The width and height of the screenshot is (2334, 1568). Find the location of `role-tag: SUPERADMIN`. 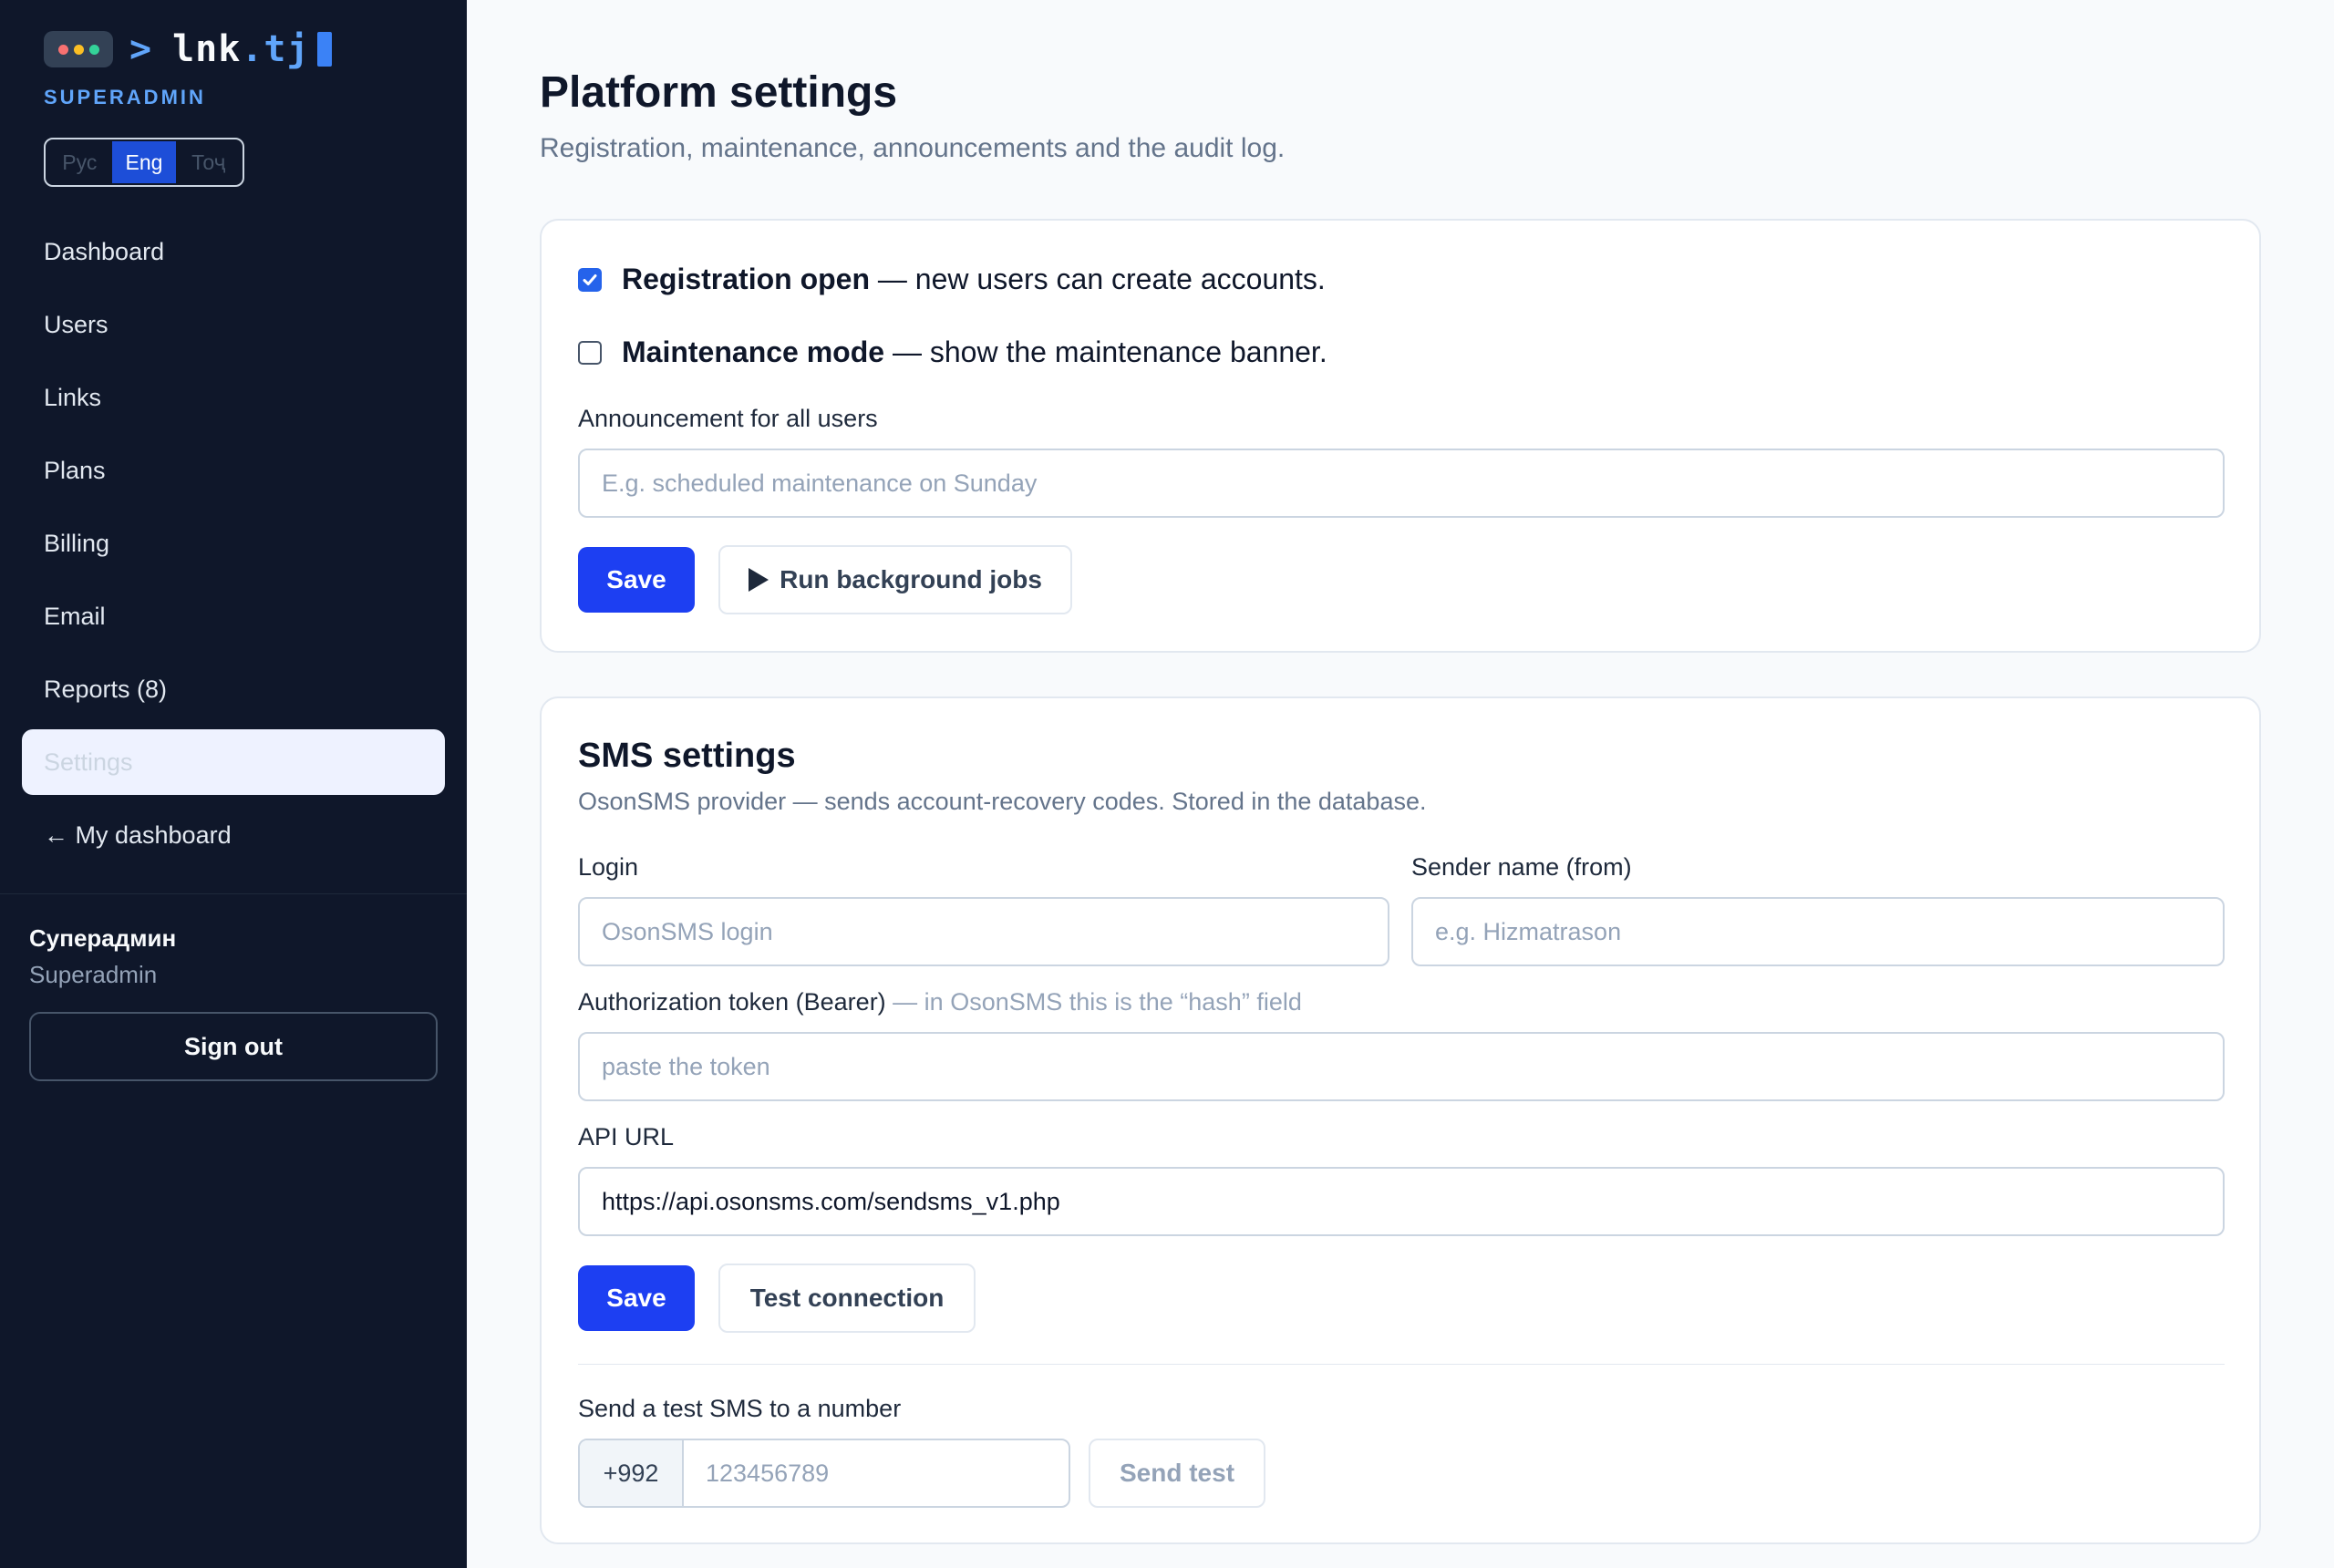

role-tag: SUPERADMIN is located at coordinates (125, 97).